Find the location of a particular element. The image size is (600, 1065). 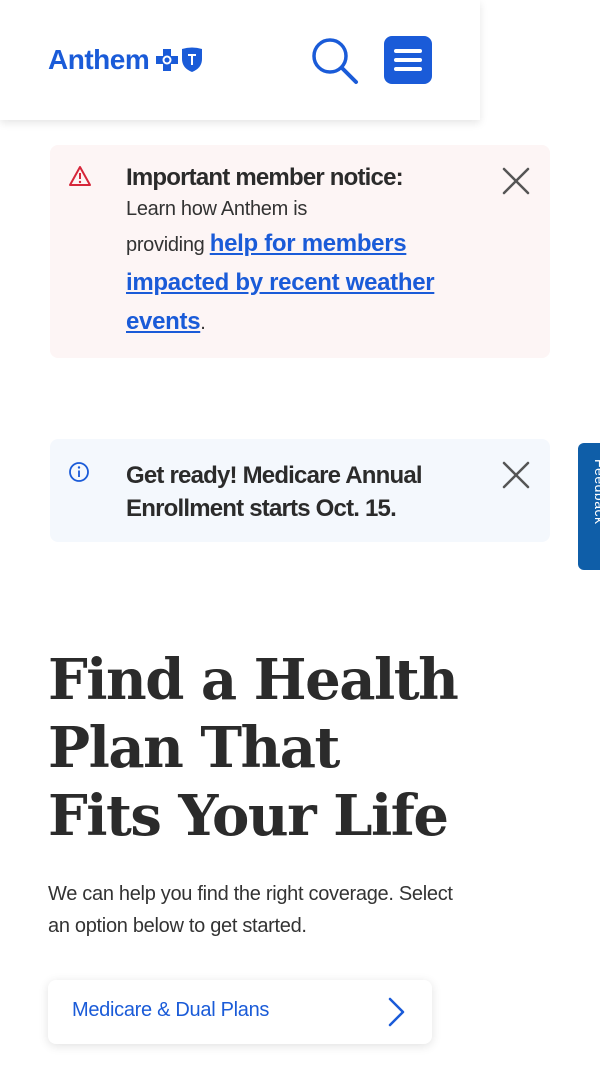

member-notice-text-prefix: providing is located at coordinates (168, 245).